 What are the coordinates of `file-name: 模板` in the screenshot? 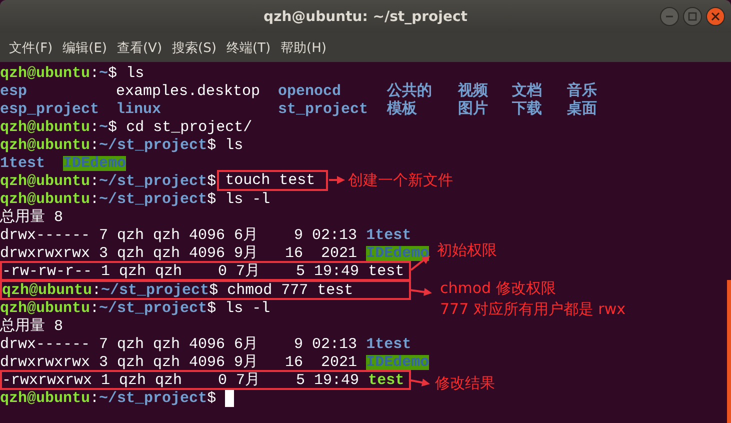 It's located at (402, 109).